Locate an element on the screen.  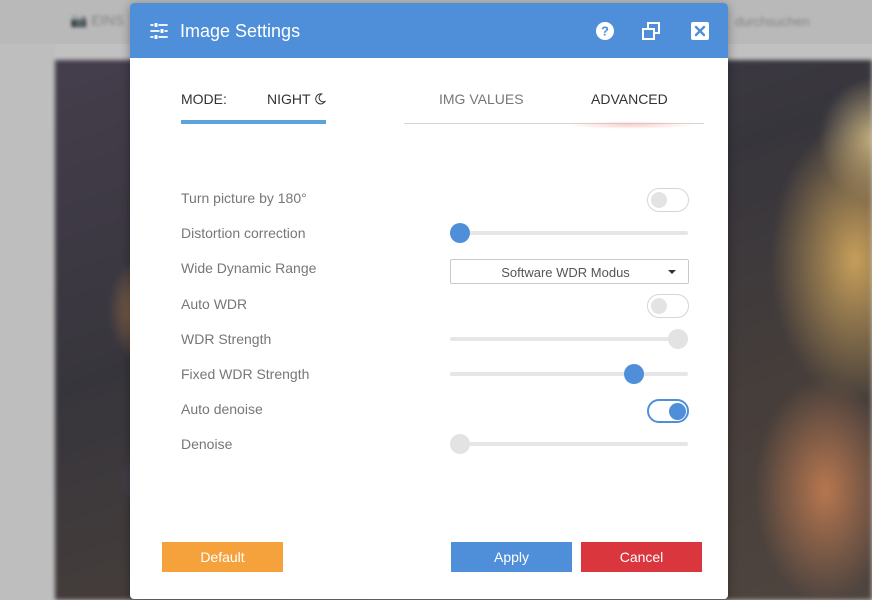
distortion-correction-slider is located at coordinates (569, 233).